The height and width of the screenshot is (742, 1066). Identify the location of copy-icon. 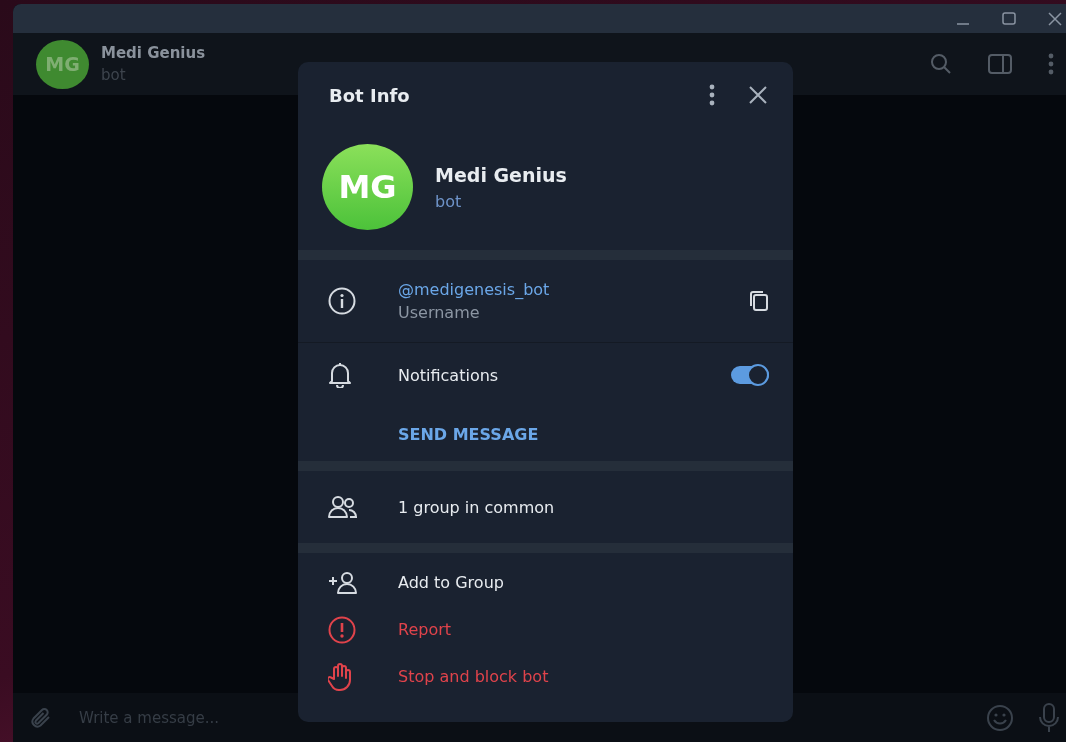
(759, 301).